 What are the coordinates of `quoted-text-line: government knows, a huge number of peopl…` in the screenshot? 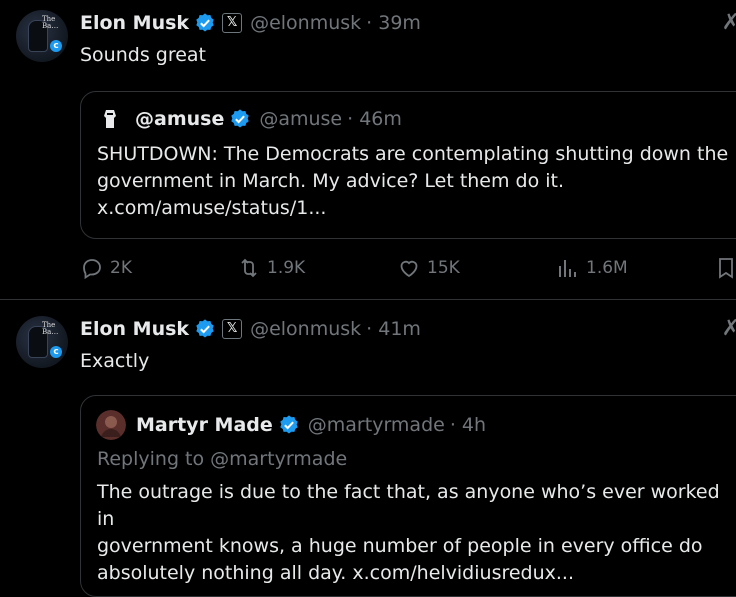 It's located at (400, 546).